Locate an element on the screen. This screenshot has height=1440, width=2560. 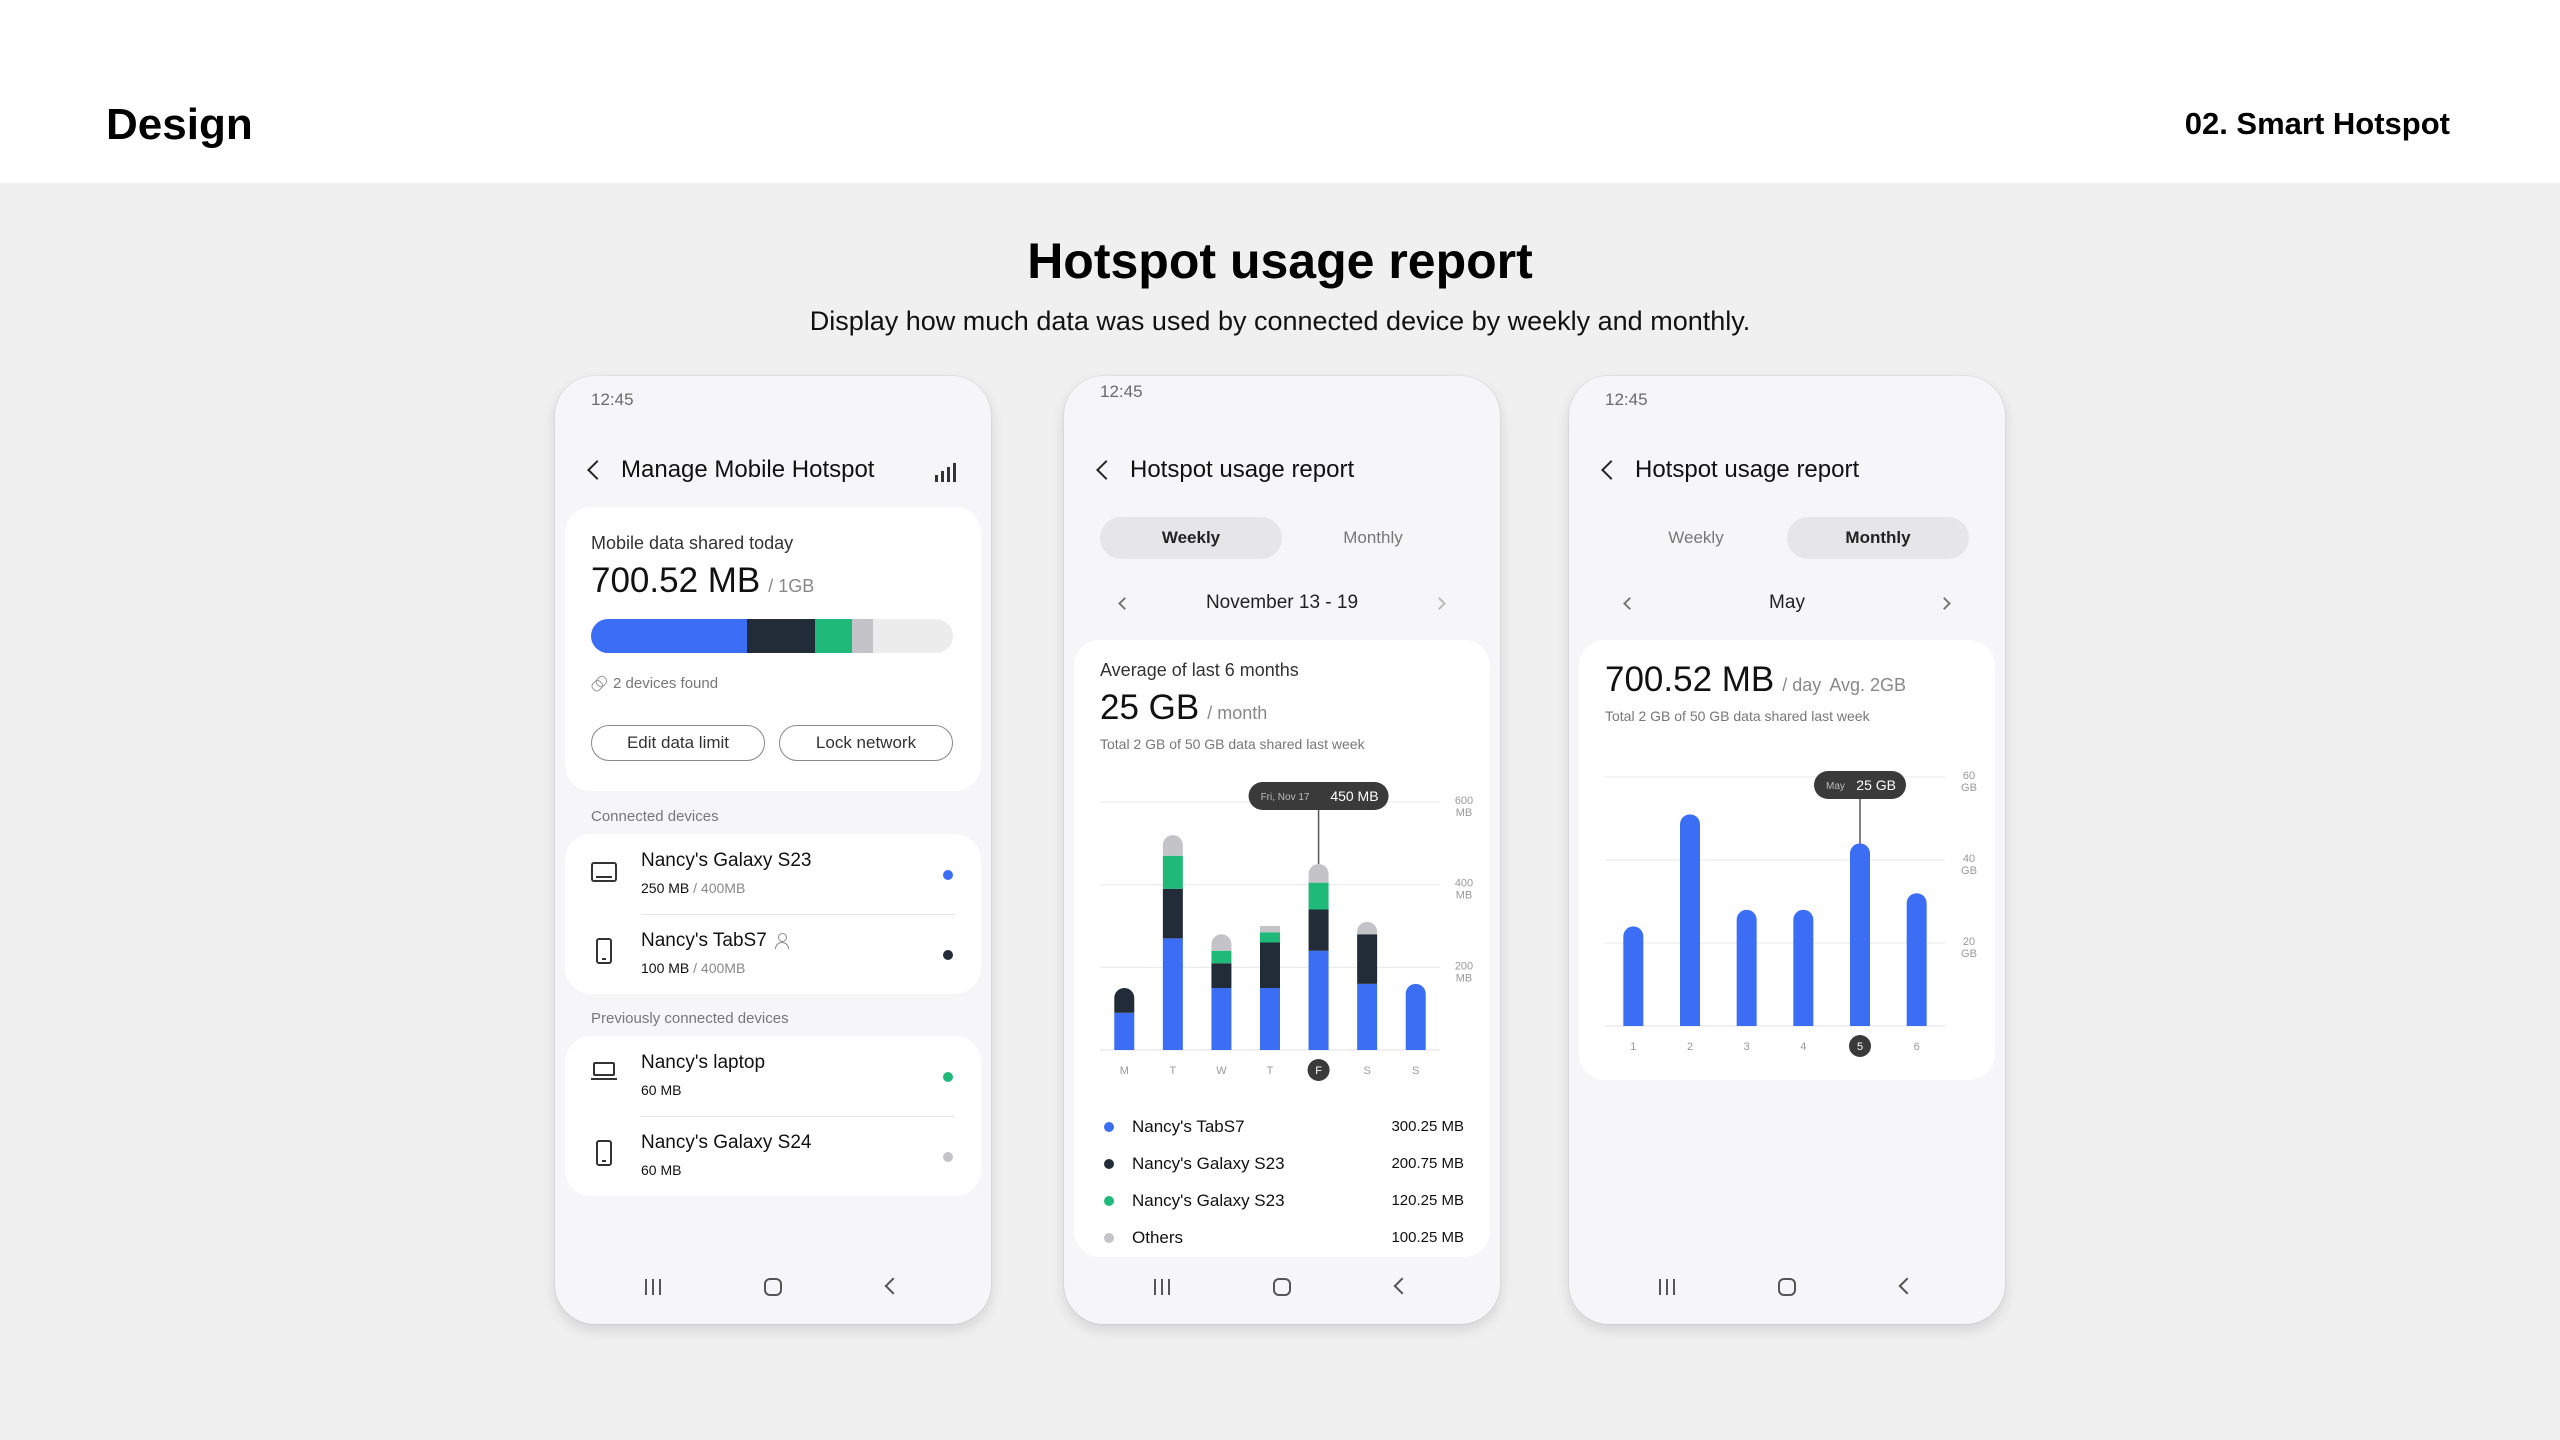
app-title: Manage Mobile Hotspot is located at coordinates (748, 469).